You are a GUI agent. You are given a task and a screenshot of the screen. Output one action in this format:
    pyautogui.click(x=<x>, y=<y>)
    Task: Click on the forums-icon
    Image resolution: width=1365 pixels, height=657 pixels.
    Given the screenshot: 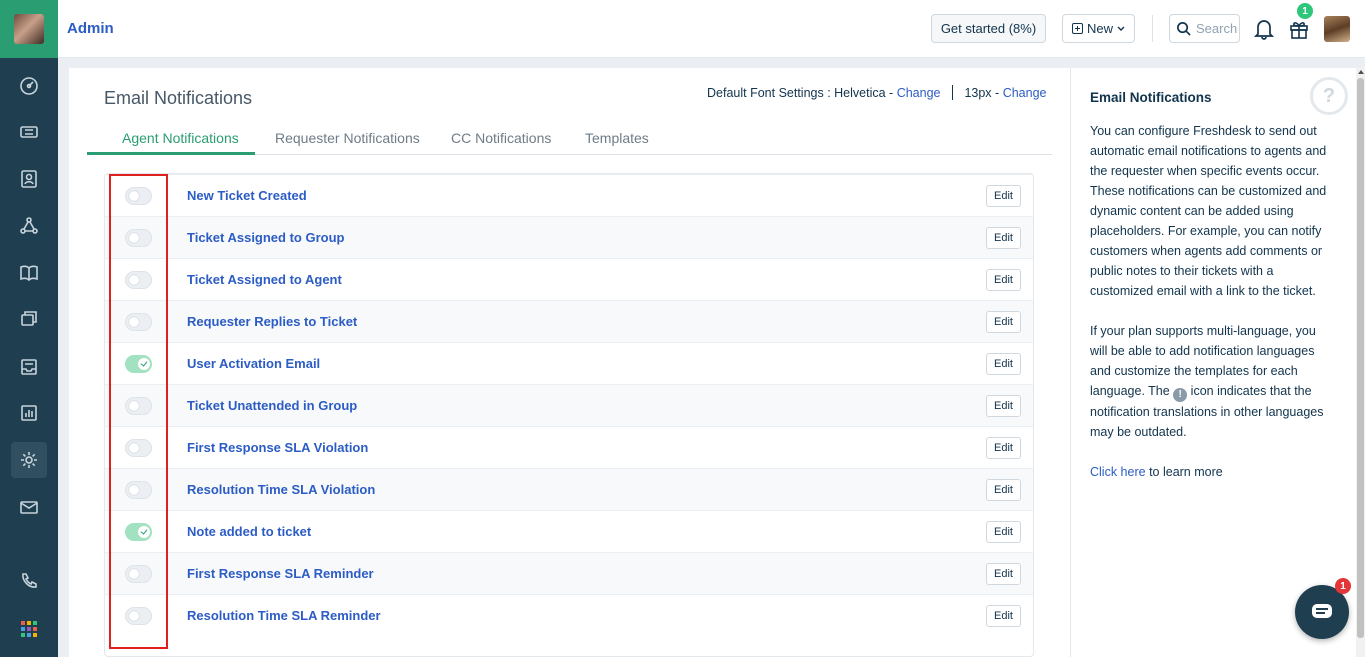 What is the action you would take?
    pyautogui.click(x=29, y=319)
    